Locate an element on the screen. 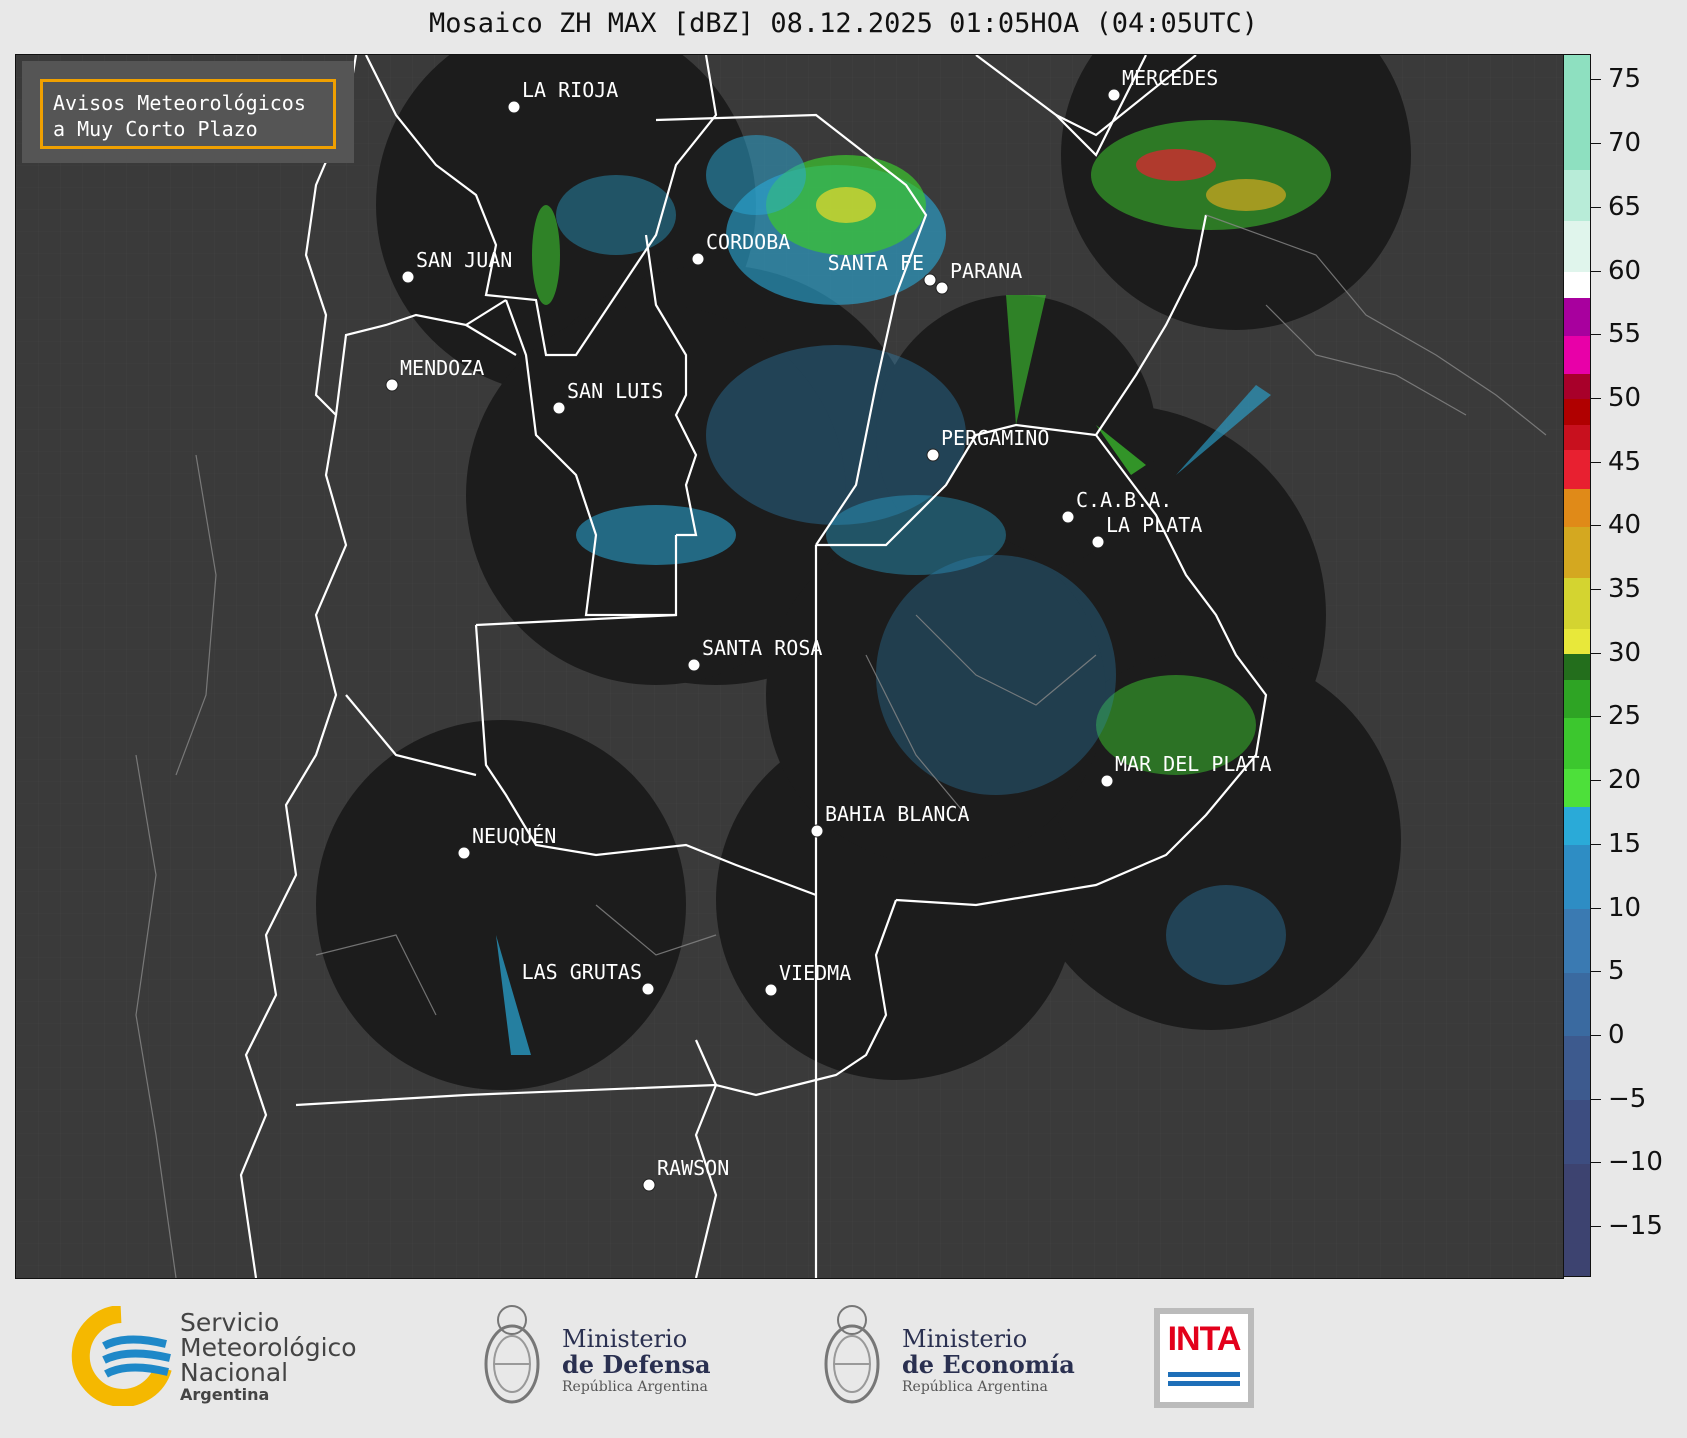  colorbar-tick-label: −5 is located at coordinates (1627, 1098).